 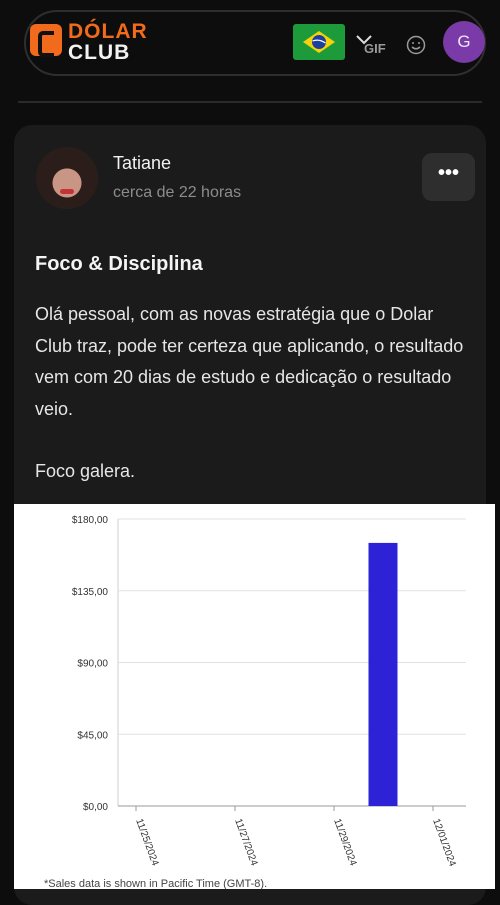 I want to click on logo-mark-icon, so click(x=46, y=40).